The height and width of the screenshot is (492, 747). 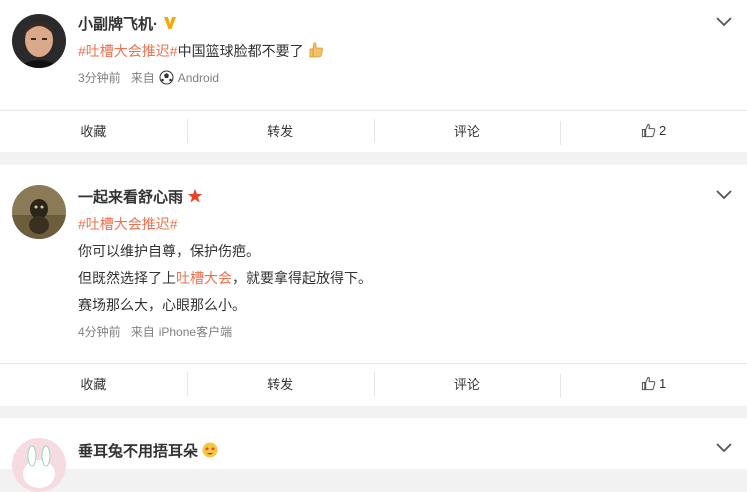 What do you see at coordinates (118, 24) in the screenshot?
I see `username-text: 小副牌飞机·` at bounding box center [118, 24].